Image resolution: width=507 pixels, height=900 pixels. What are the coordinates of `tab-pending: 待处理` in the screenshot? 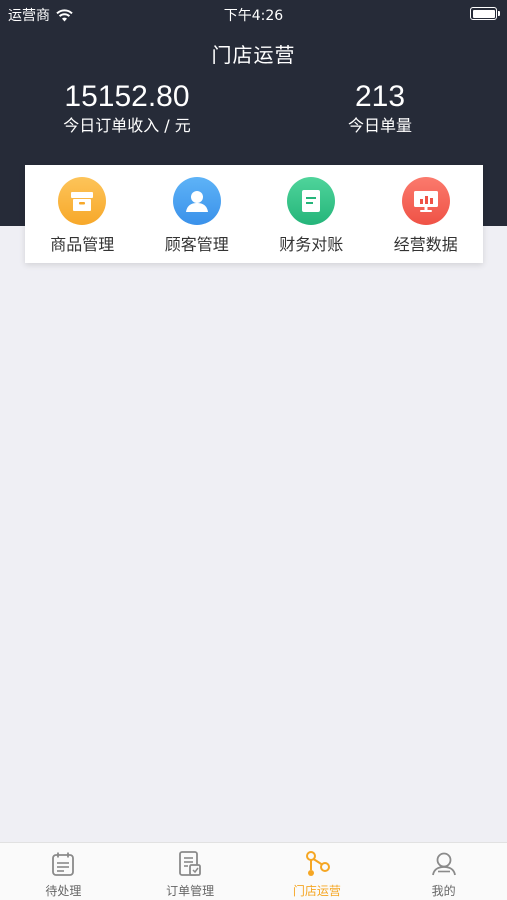 It's located at (63, 871).